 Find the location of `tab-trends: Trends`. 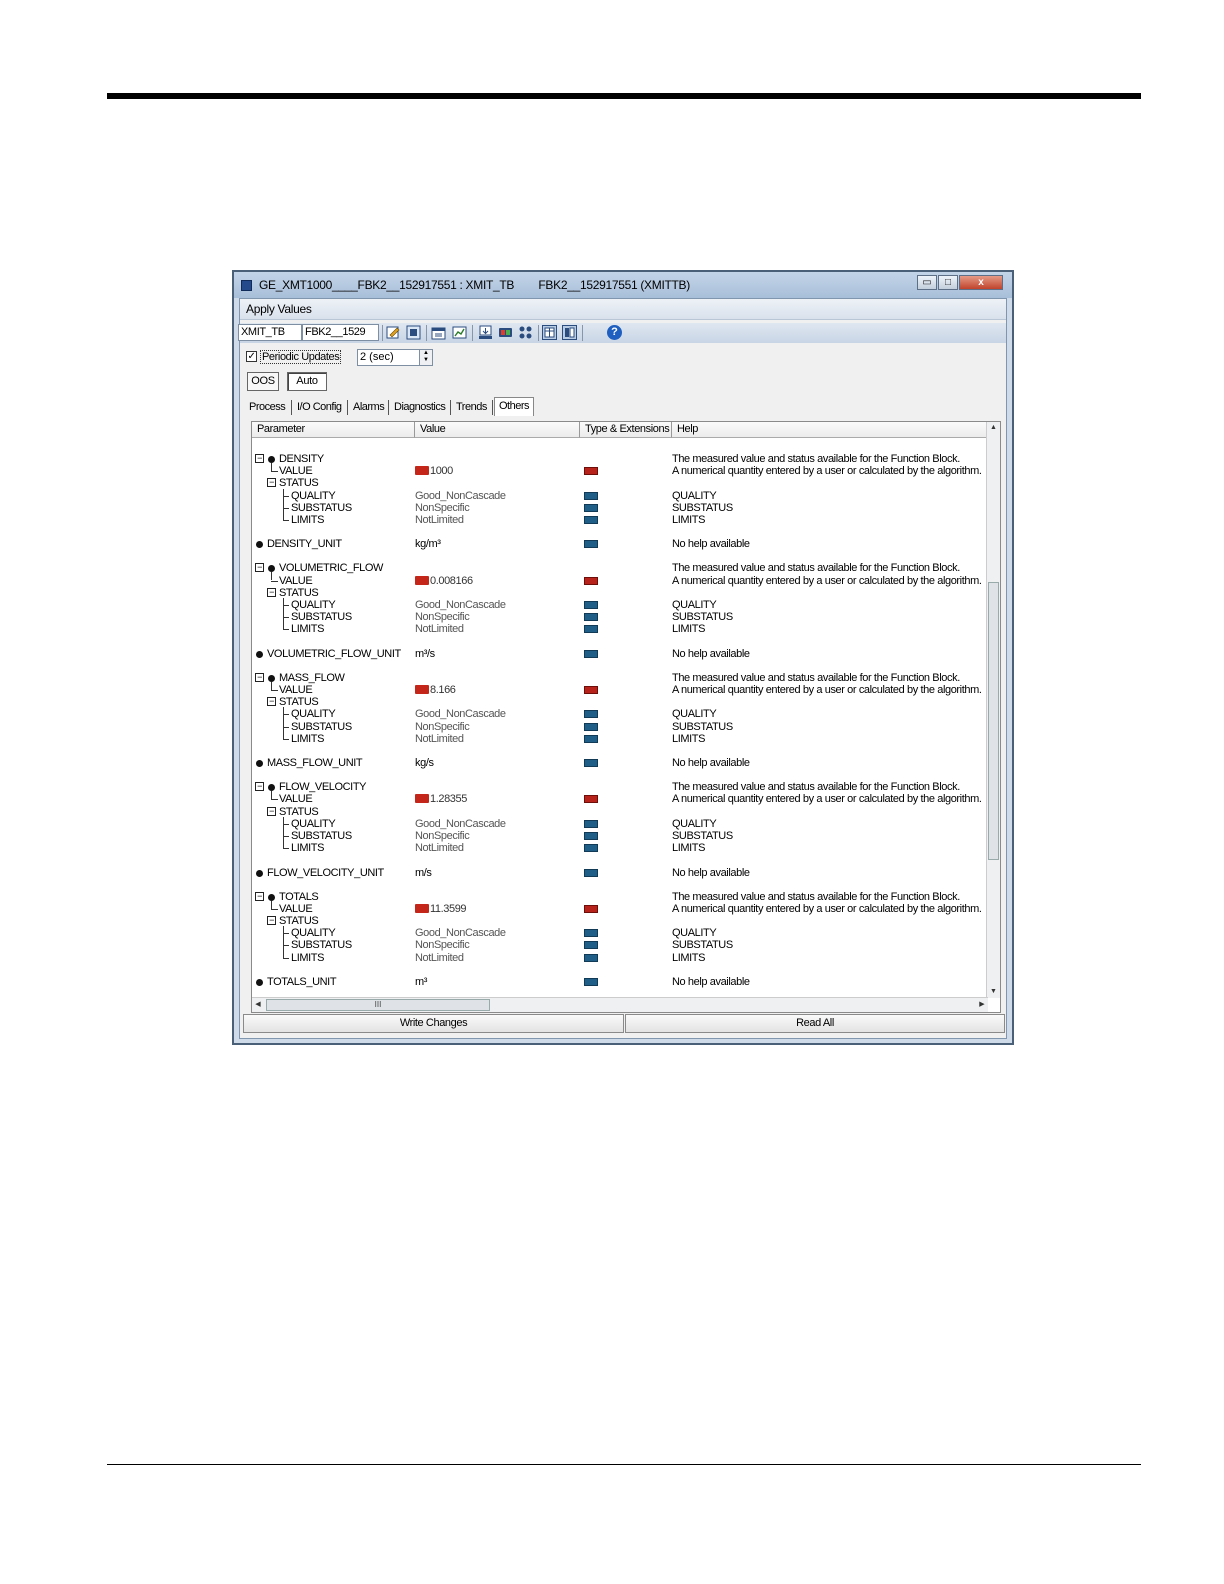

tab-trends: Trends is located at coordinates (471, 407).